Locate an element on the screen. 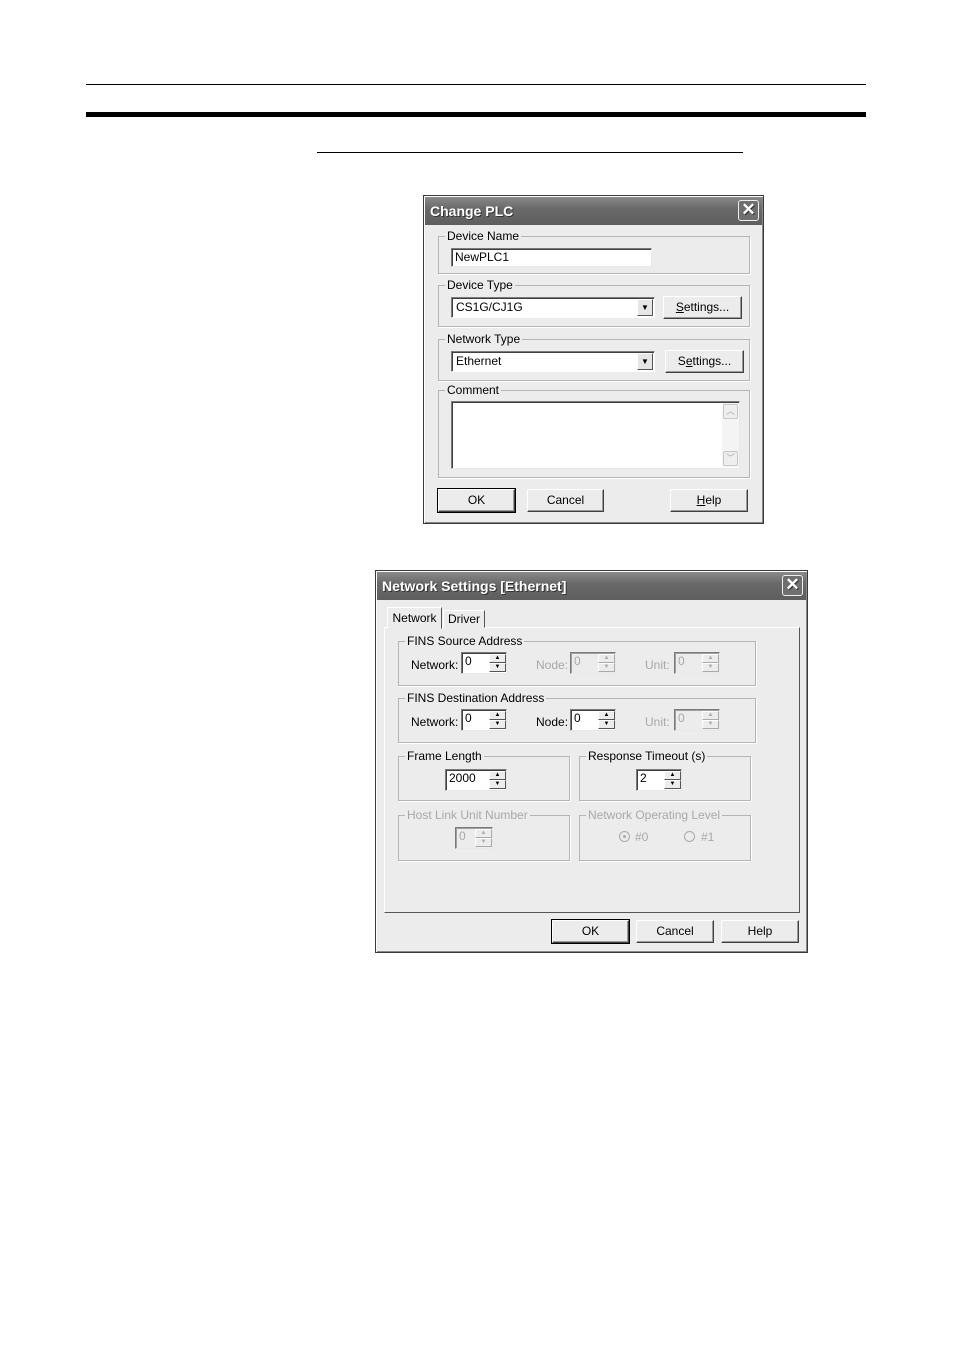  comment-group: Comment ︿ ﹀ is located at coordinates (594, 430).